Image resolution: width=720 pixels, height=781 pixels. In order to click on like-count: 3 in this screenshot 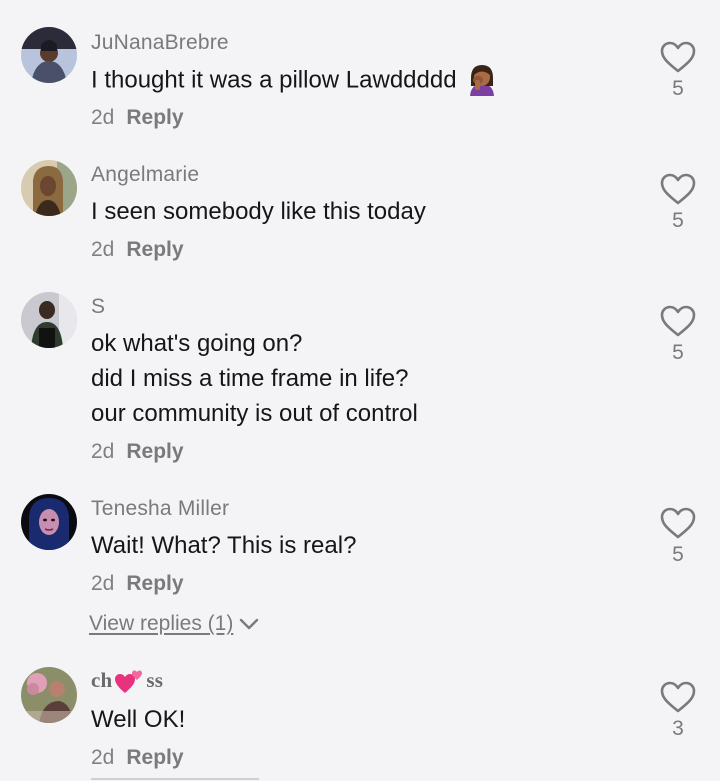, I will do `click(678, 728)`.